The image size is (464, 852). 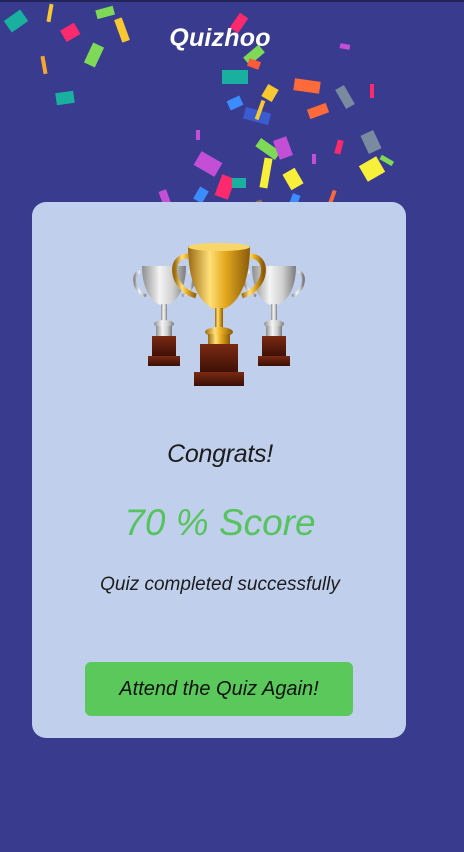 What do you see at coordinates (232, 1) in the screenshot?
I see `status-bar-edge` at bounding box center [232, 1].